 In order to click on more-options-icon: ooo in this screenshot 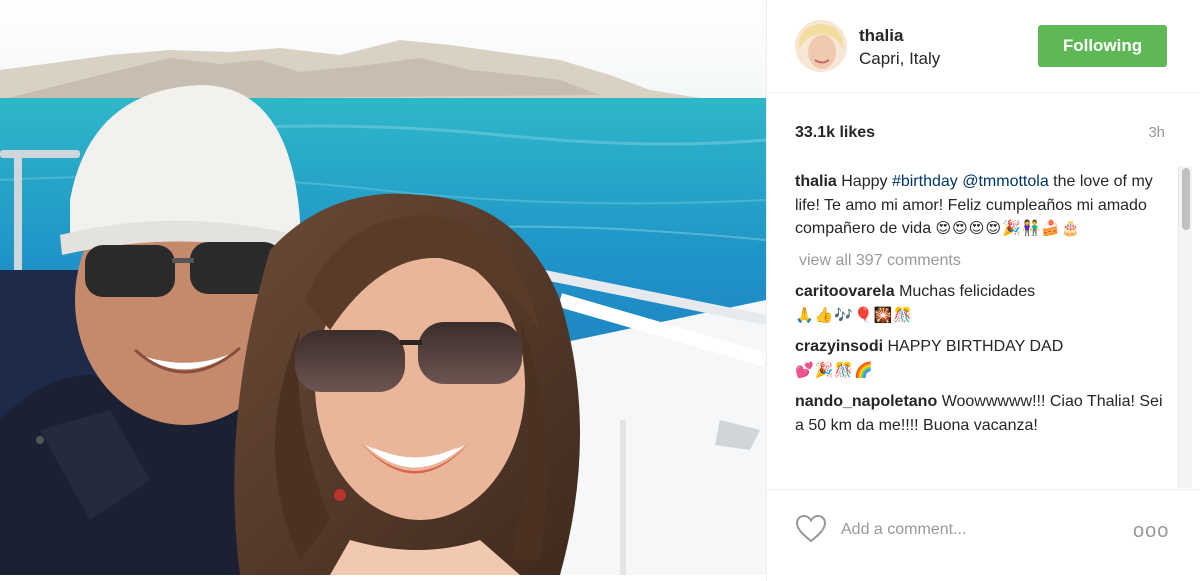, I will do `click(1151, 531)`.